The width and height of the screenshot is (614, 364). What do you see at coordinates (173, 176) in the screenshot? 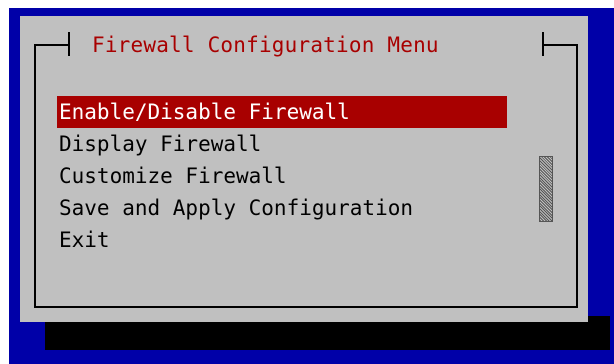
I see `menu-item-label: Customize Firewall` at bounding box center [173, 176].